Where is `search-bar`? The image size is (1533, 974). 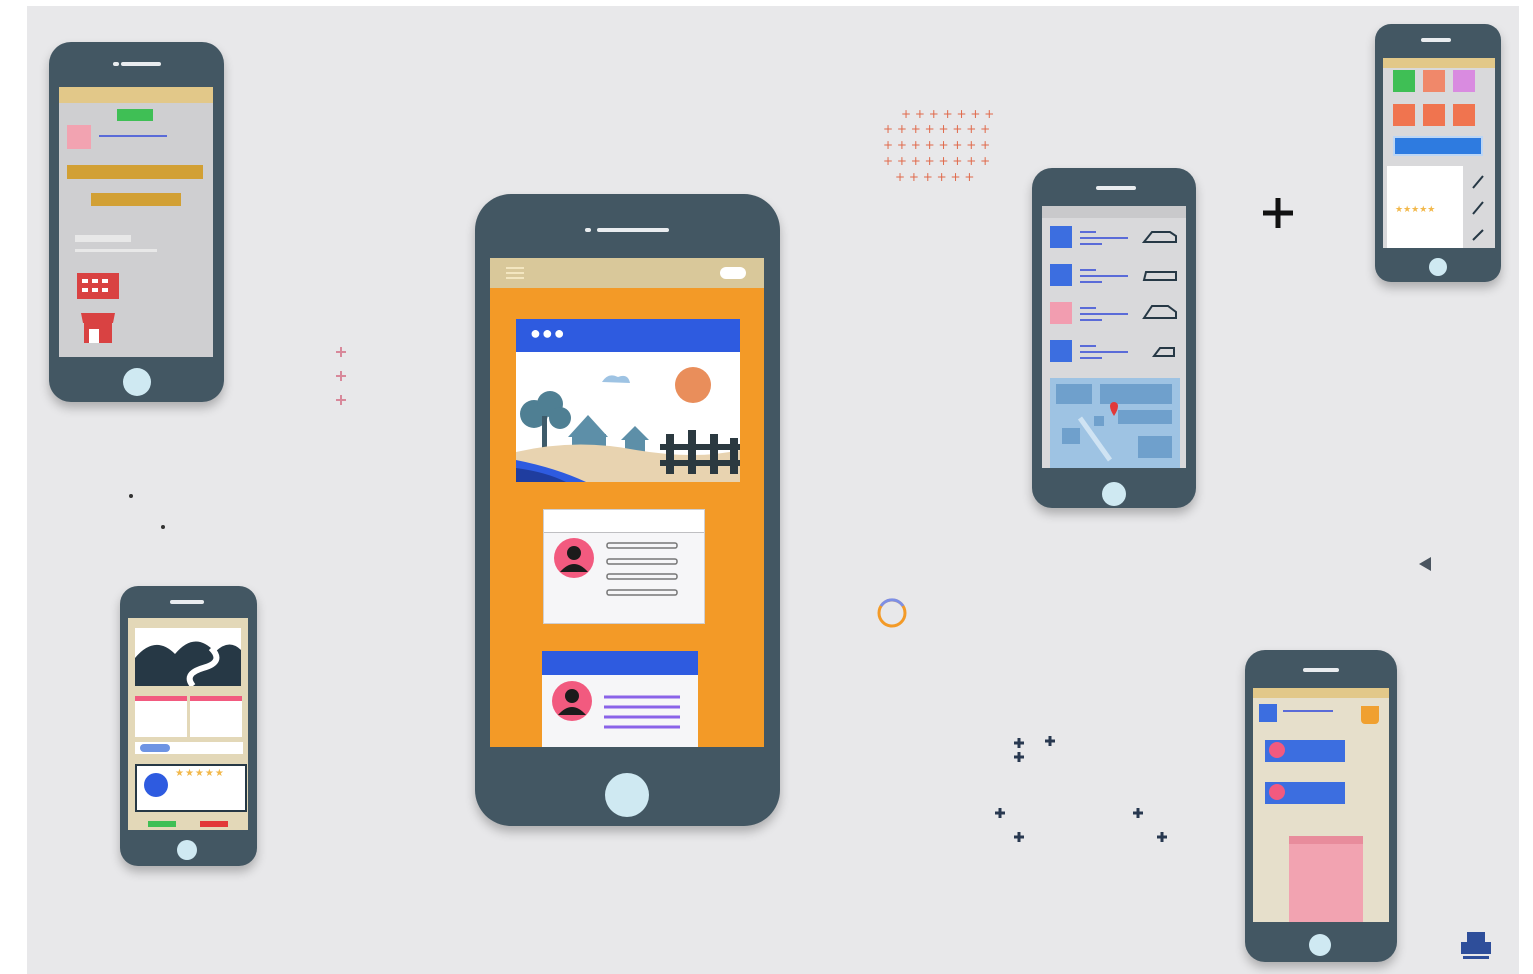 search-bar is located at coordinates (1438, 146).